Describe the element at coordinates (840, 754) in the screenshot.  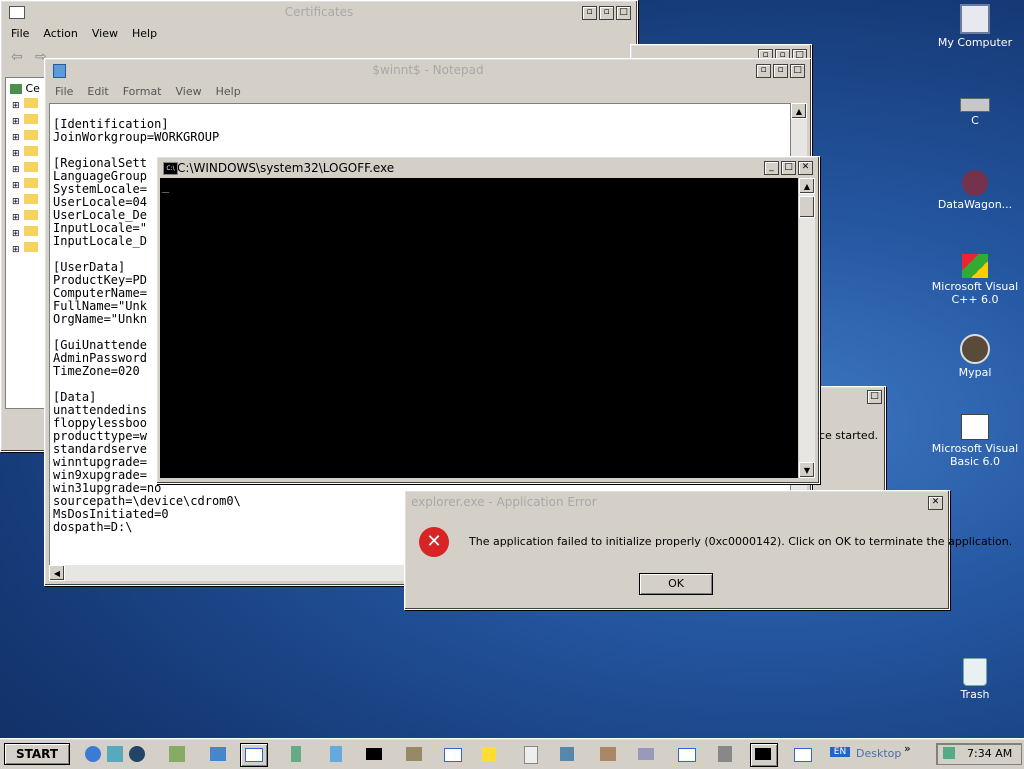
I see `lang-indicator: EN` at that location.